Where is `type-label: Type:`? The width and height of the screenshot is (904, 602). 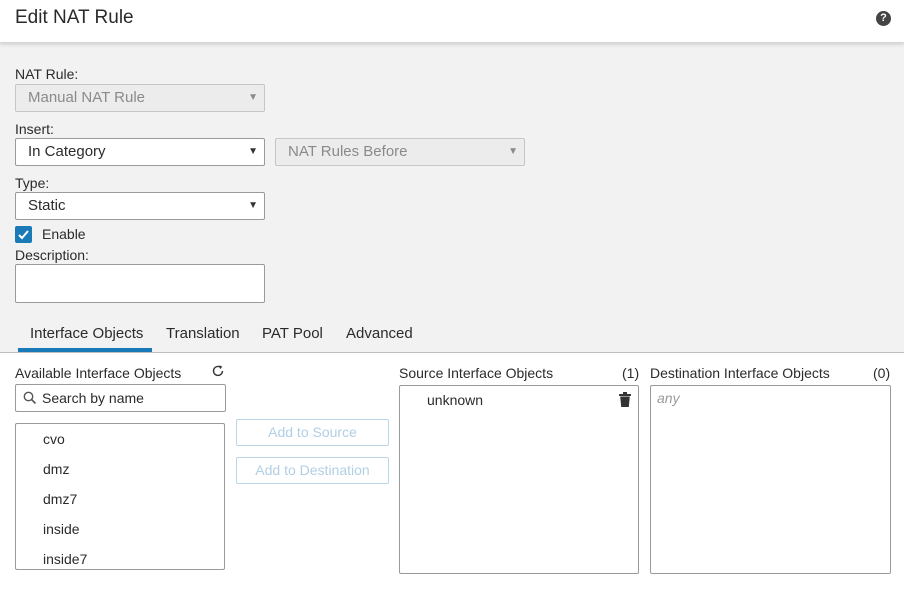
type-label: Type: is located at coordinates (32, 183).